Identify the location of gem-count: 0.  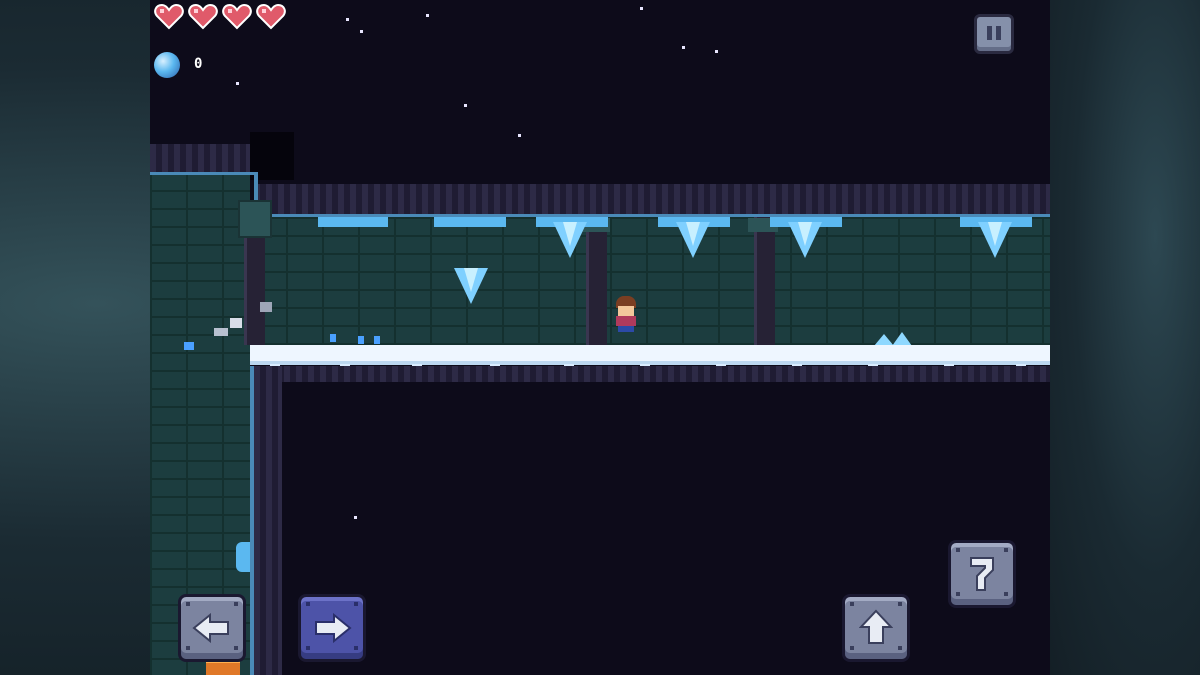
(198, 64).